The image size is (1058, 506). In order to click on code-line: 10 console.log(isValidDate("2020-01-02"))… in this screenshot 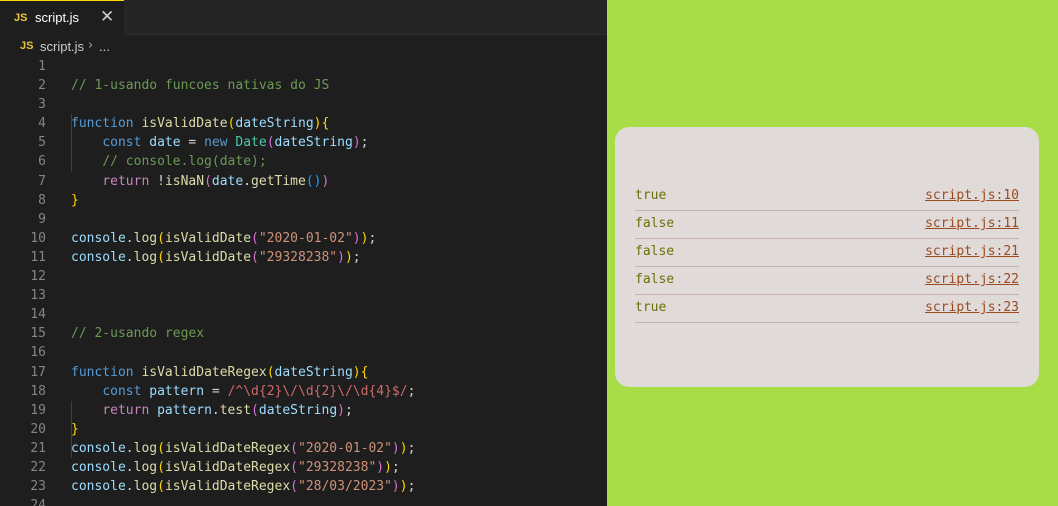, I will do `click(303, 238)`.